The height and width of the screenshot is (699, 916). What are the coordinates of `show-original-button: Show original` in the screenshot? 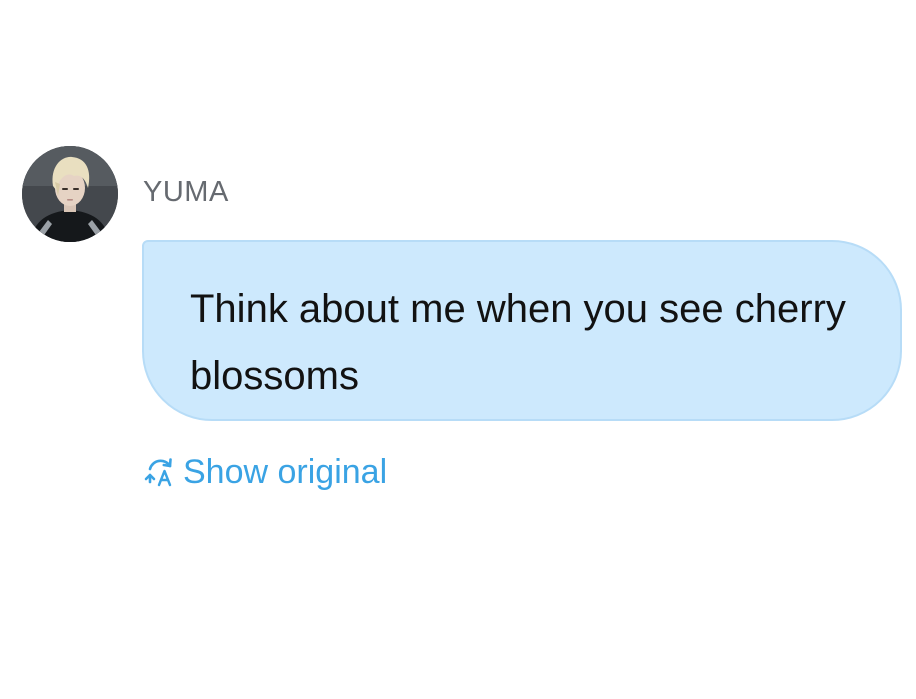 It's located at (265, 472).